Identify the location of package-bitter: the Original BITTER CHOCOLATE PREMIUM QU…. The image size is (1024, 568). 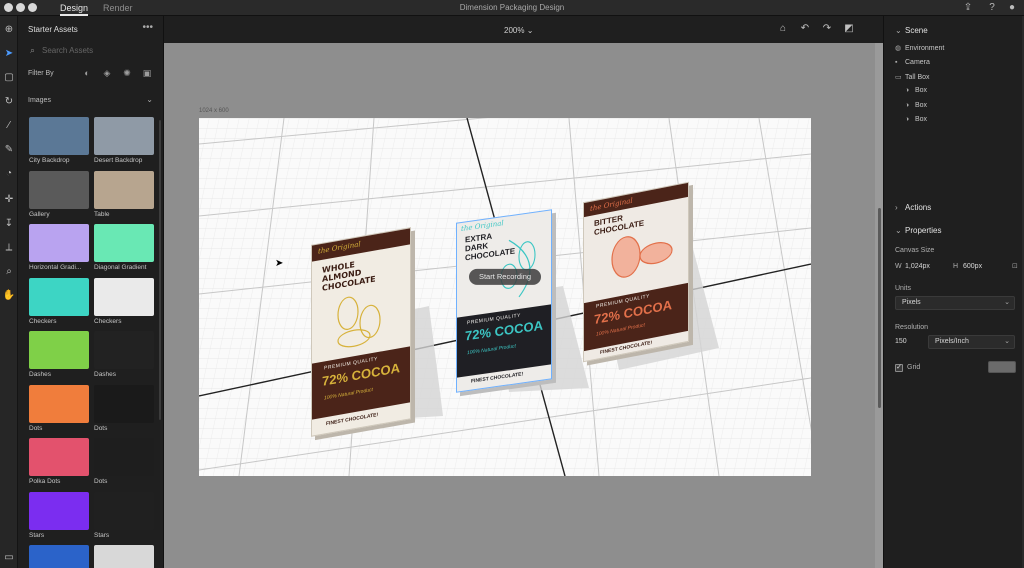
(636, 272).